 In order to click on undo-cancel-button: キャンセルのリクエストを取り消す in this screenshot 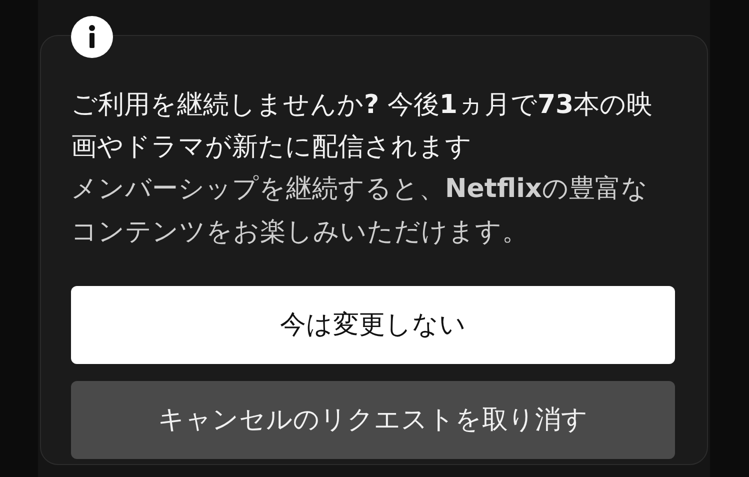, I will do `click(373, 420)`.